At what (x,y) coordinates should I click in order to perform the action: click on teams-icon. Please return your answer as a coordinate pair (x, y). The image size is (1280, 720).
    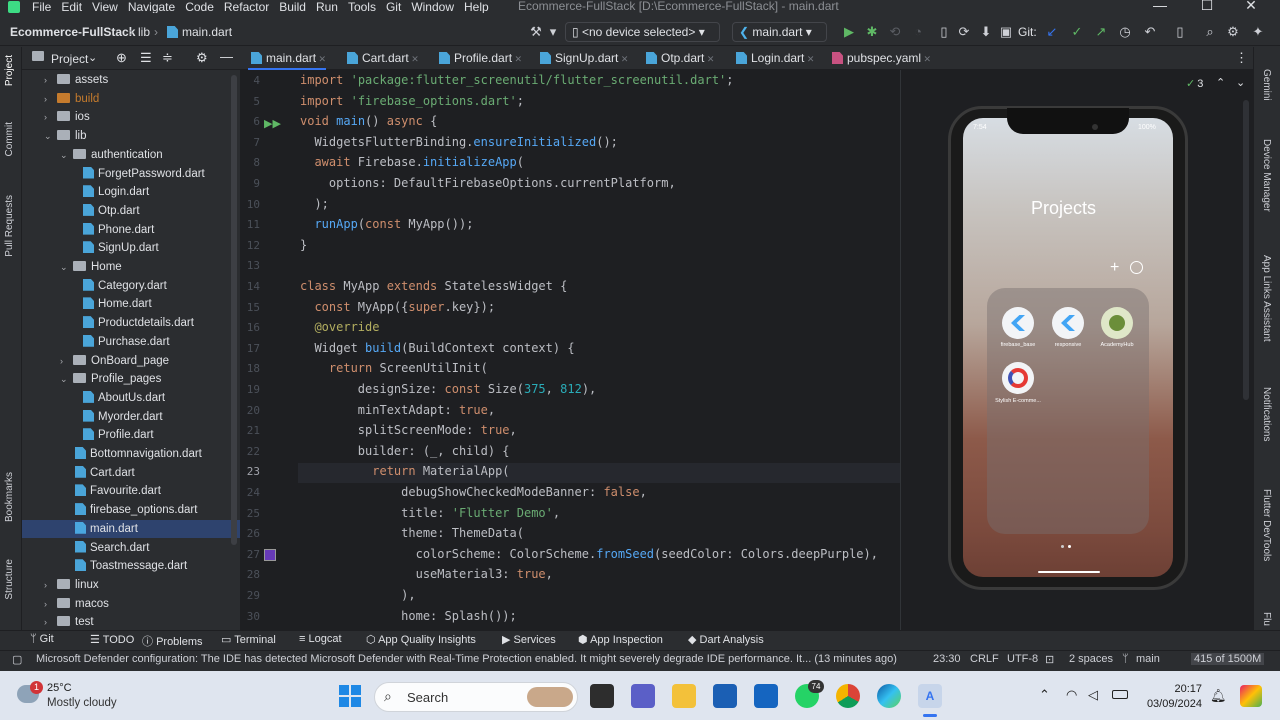
    Looking at the image, I should click on (643, 696).